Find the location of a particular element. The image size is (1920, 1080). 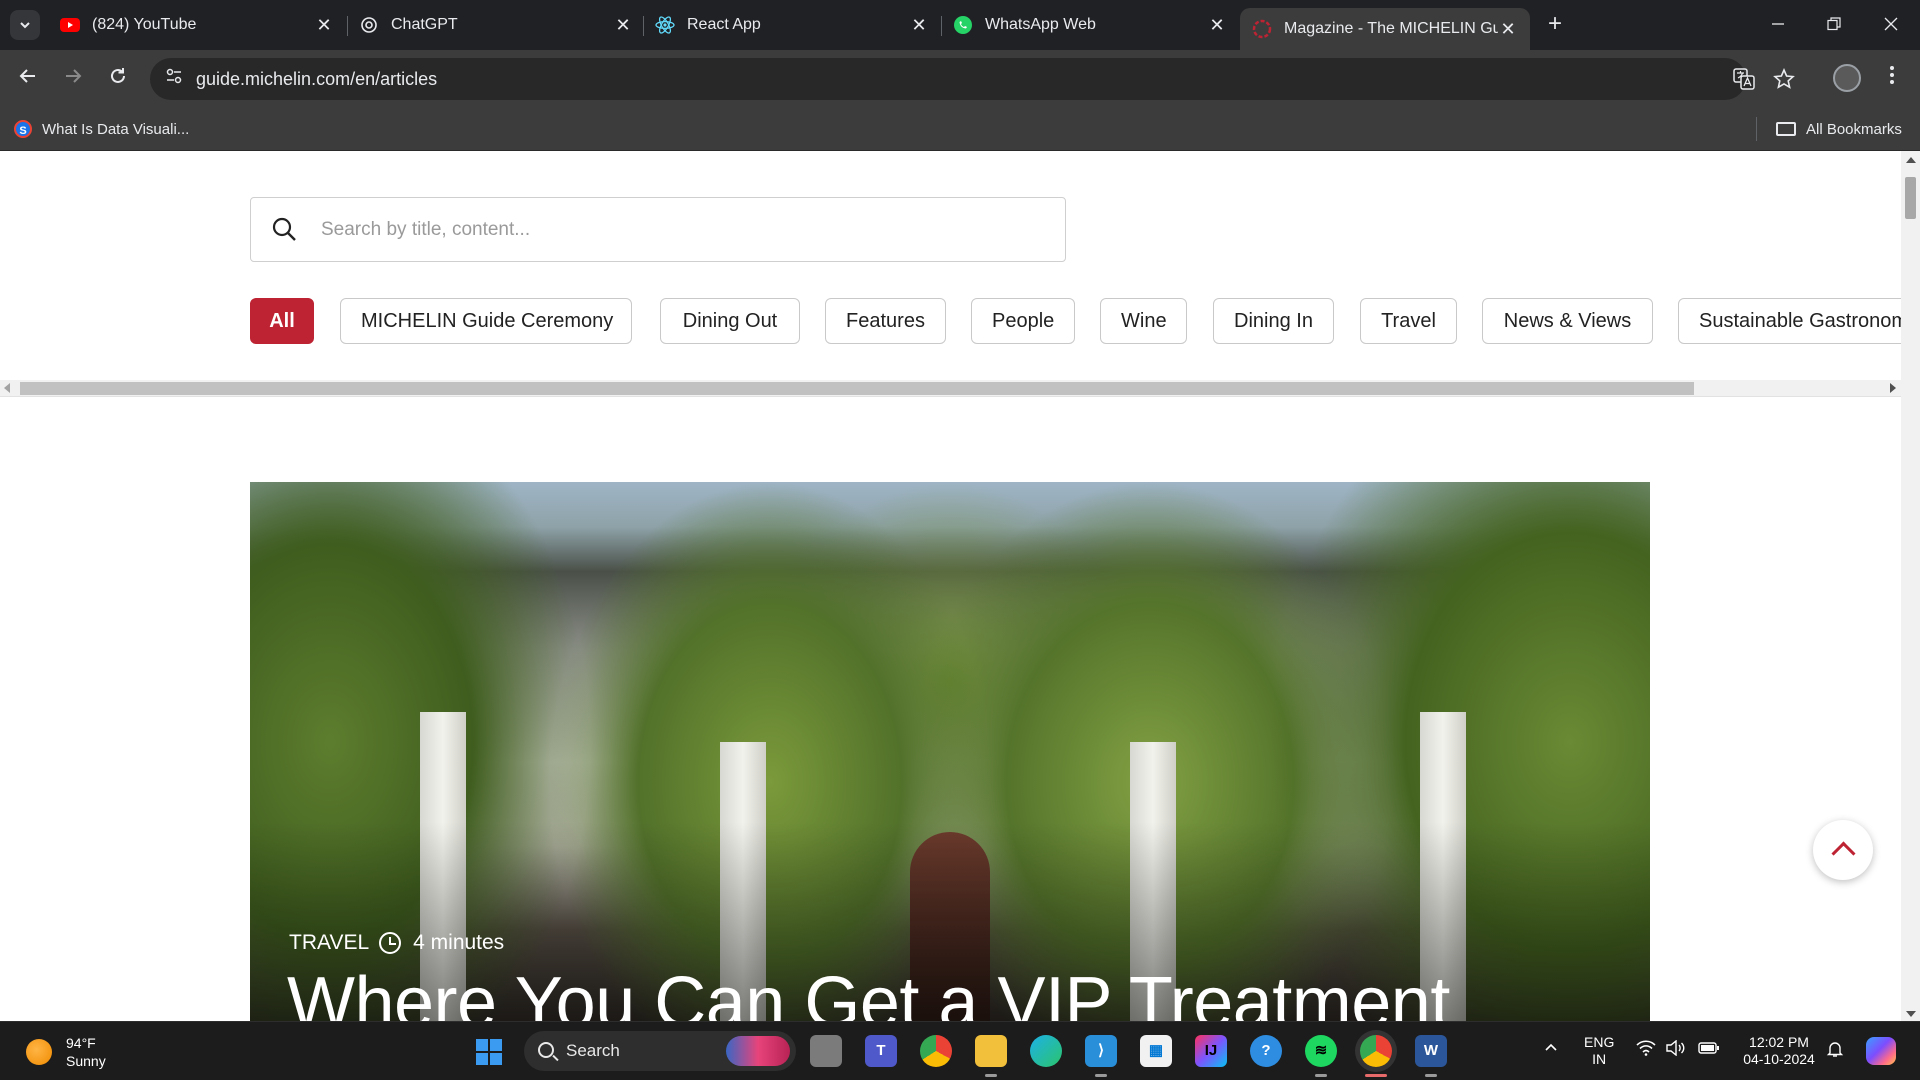

category-chip-people: People is located at coordinates (1023, 321).